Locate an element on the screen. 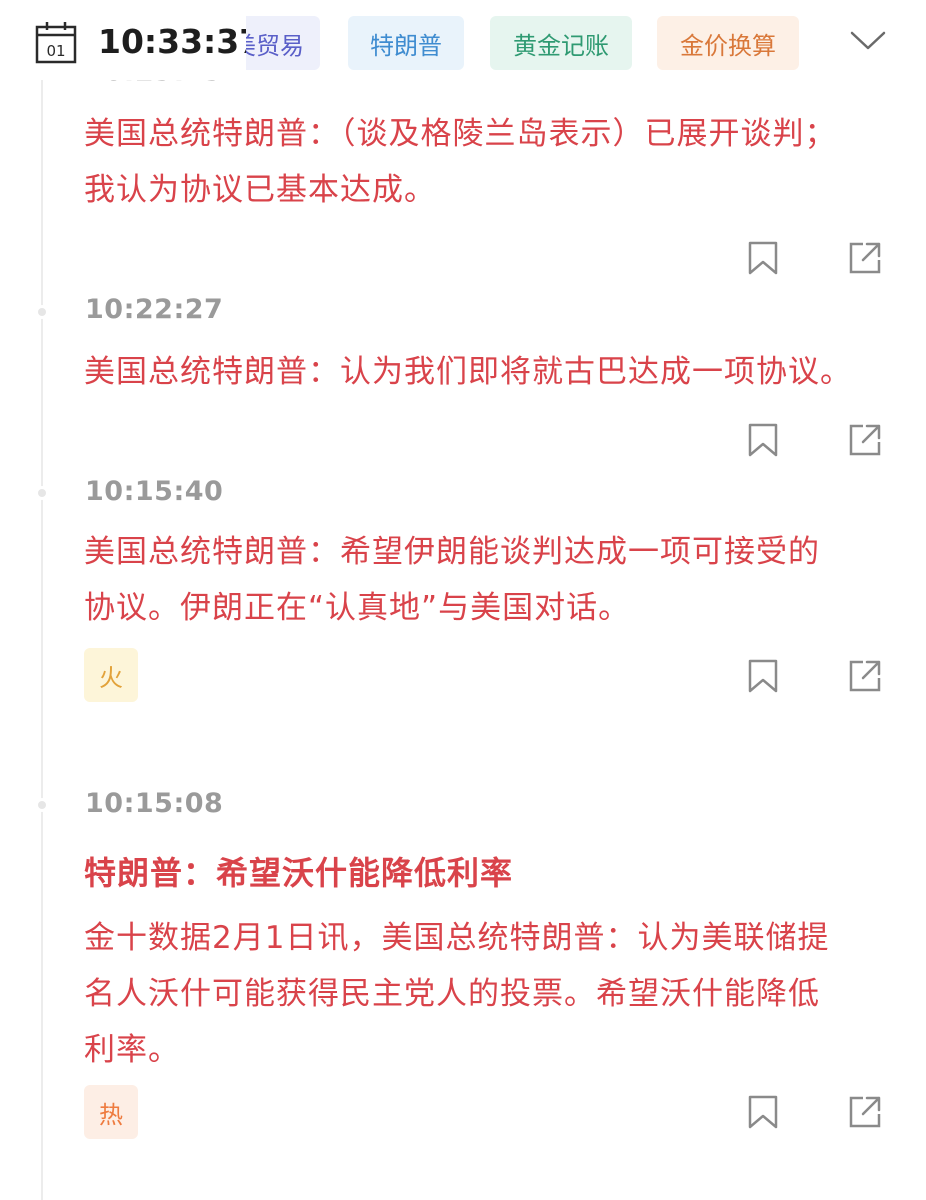  top-bar: 01 10:33:37 美贸易 特朗普 黄金记账 金价换算 is located at coordinates (463, 40).